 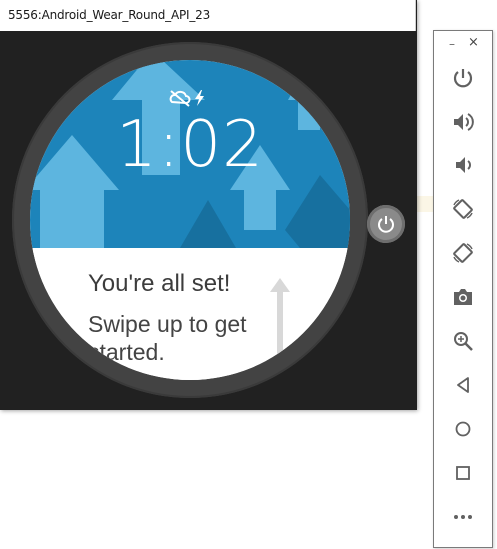 I want to click on home-button, so click(x=463, y=429).